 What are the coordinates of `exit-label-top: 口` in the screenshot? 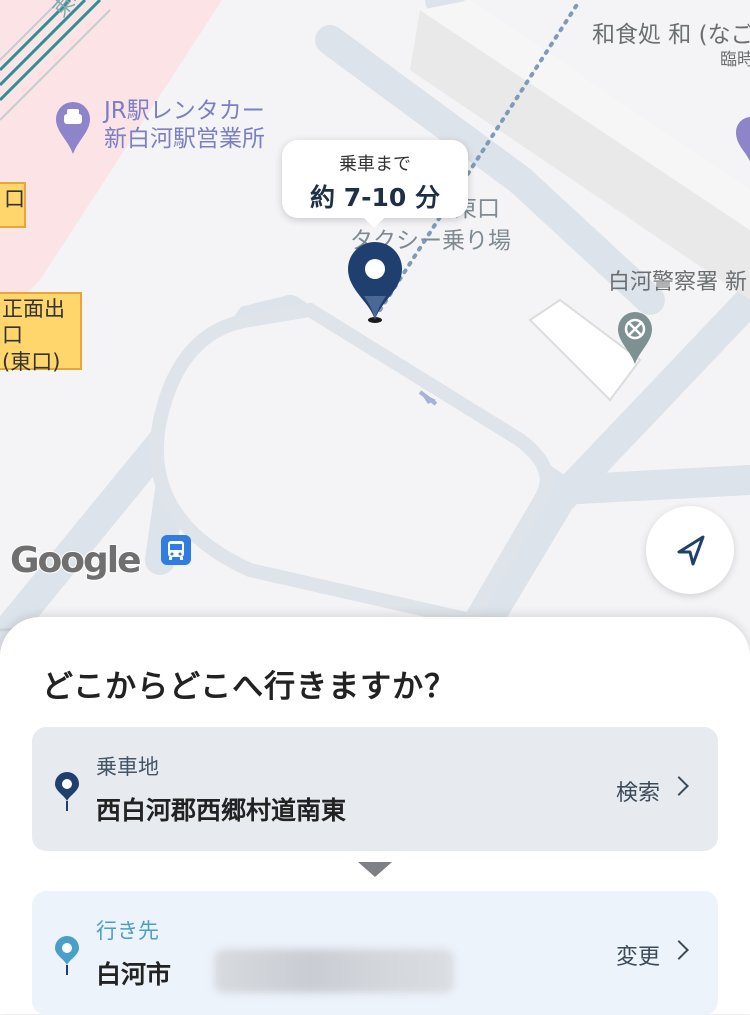 It's located at (13, 205).